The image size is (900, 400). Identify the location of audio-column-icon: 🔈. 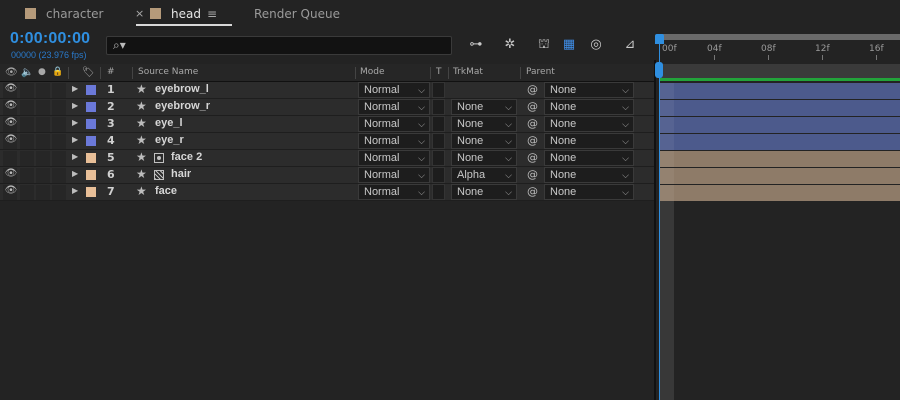
(27, 72).